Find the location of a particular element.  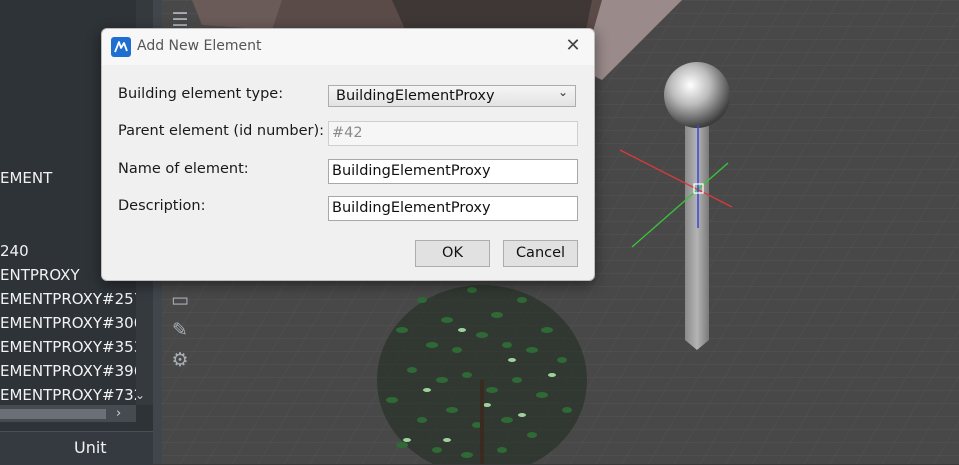

ok-button: OK is located at coordinates (452, 253).